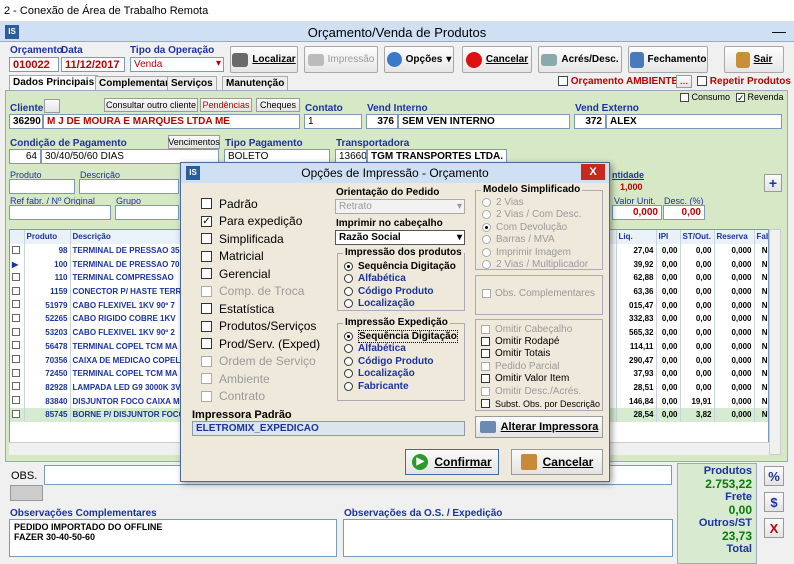  What do you see at coordinates (774, 502) in the screenshot?
I see `dollar-button: $` at bounding box center [774, 502].